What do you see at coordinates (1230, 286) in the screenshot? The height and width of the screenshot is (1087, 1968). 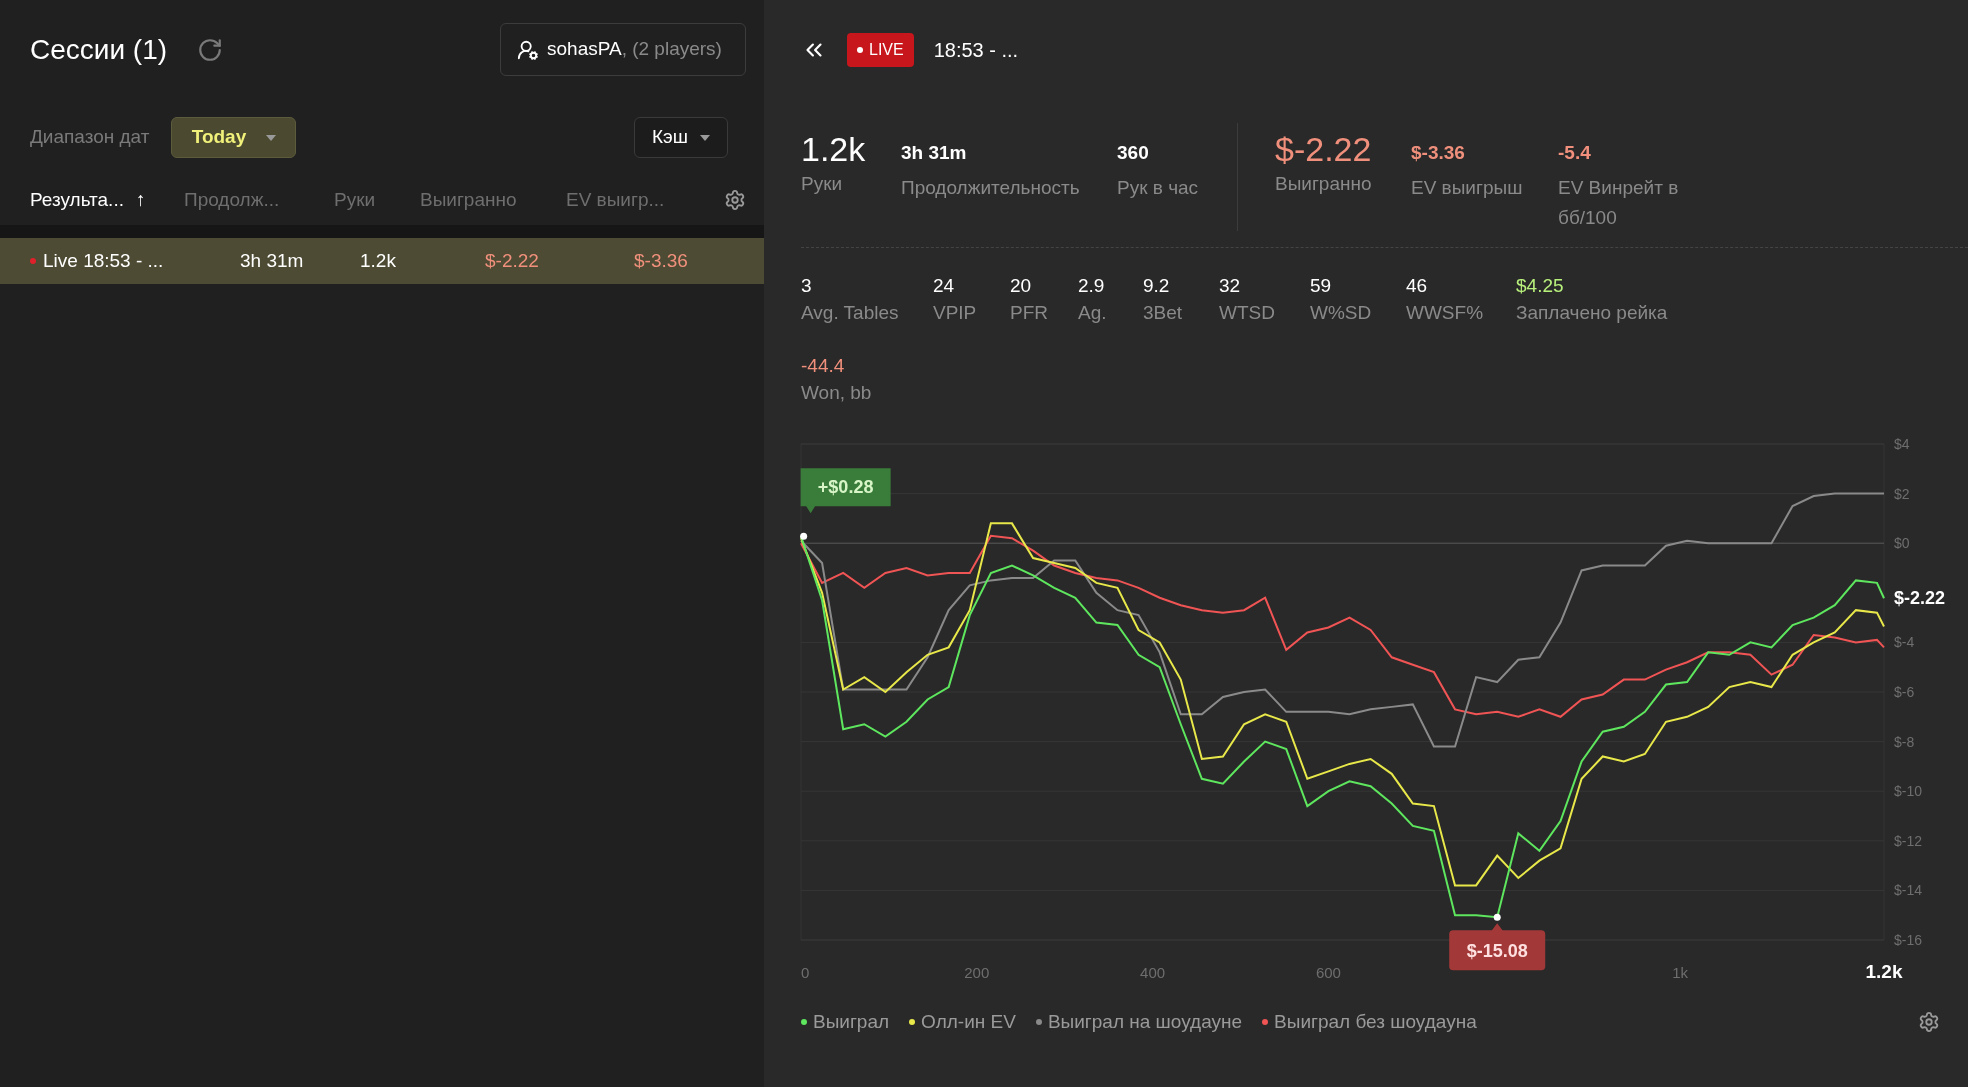 I see `stat-value: 32` at bounding box center [1230, 286].